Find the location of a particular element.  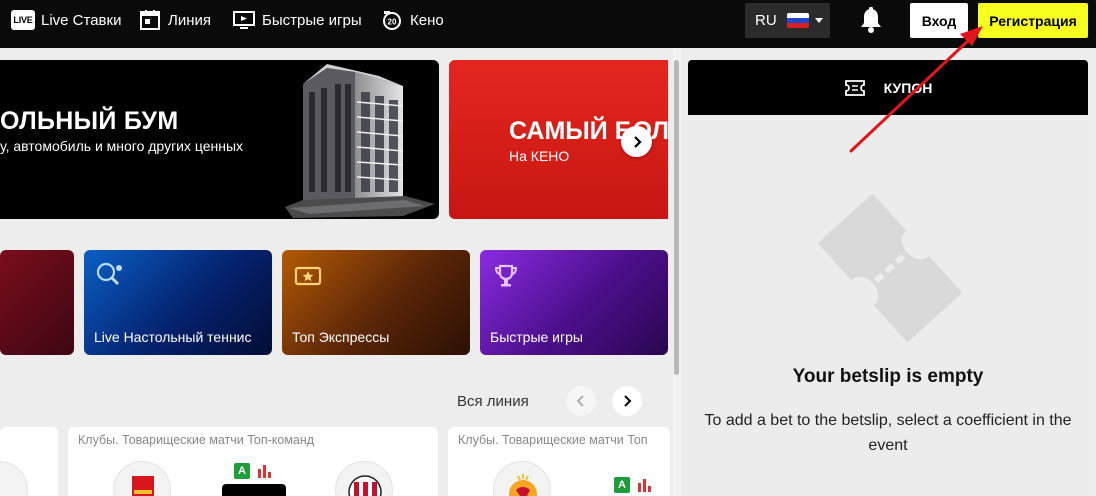

tile-top-express-label: Топ Экспрессы is located at coordinates (341, 337).